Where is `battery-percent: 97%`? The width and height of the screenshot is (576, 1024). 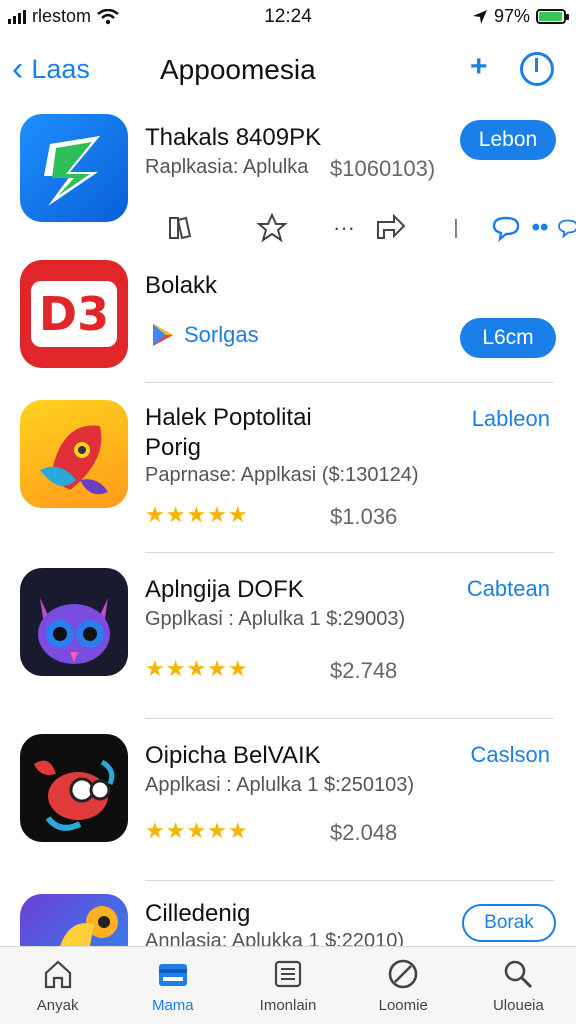
battery-percent: 97% is located at coordinates (511, 16).